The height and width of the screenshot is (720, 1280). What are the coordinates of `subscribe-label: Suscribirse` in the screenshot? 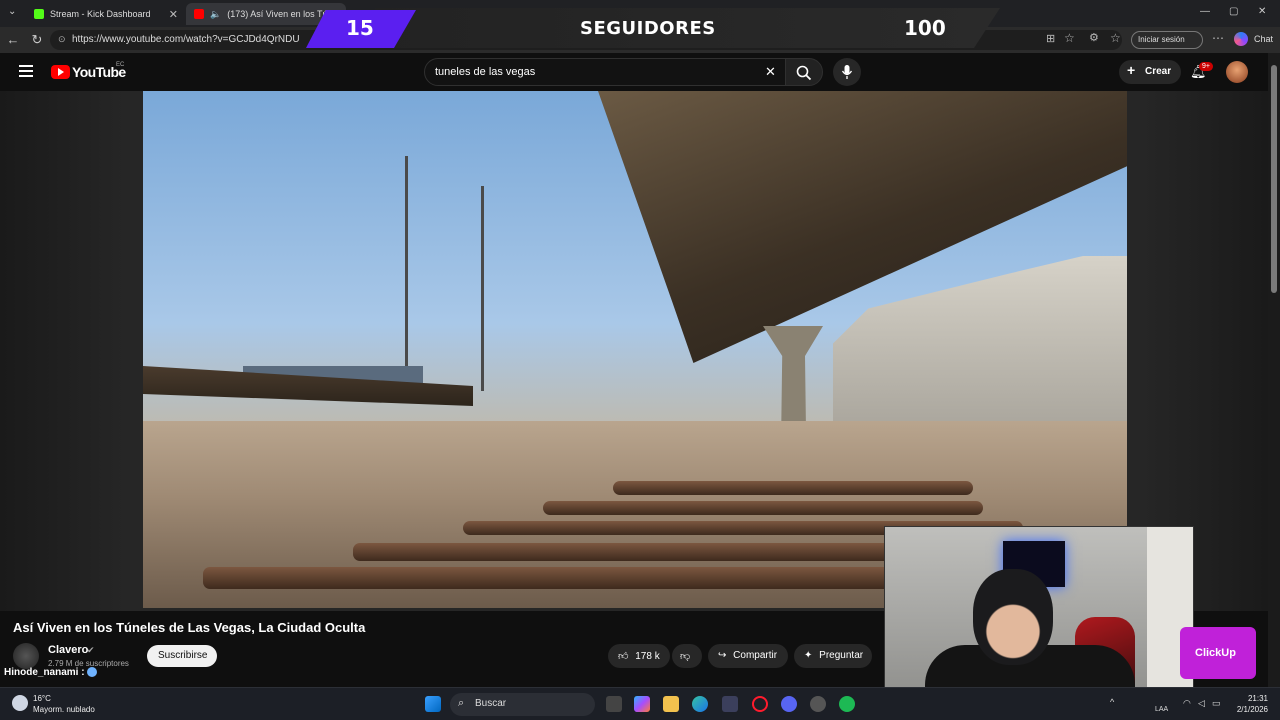 It's located at (183, 655).